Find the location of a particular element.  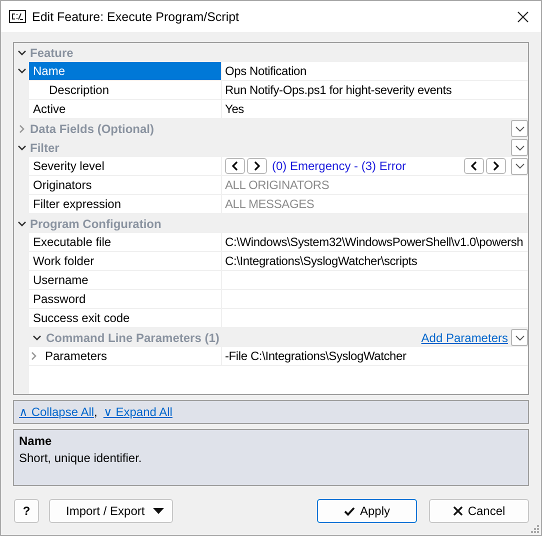

collapse-all-link: ∧ Collapse All is located at coordinates (56, 412).